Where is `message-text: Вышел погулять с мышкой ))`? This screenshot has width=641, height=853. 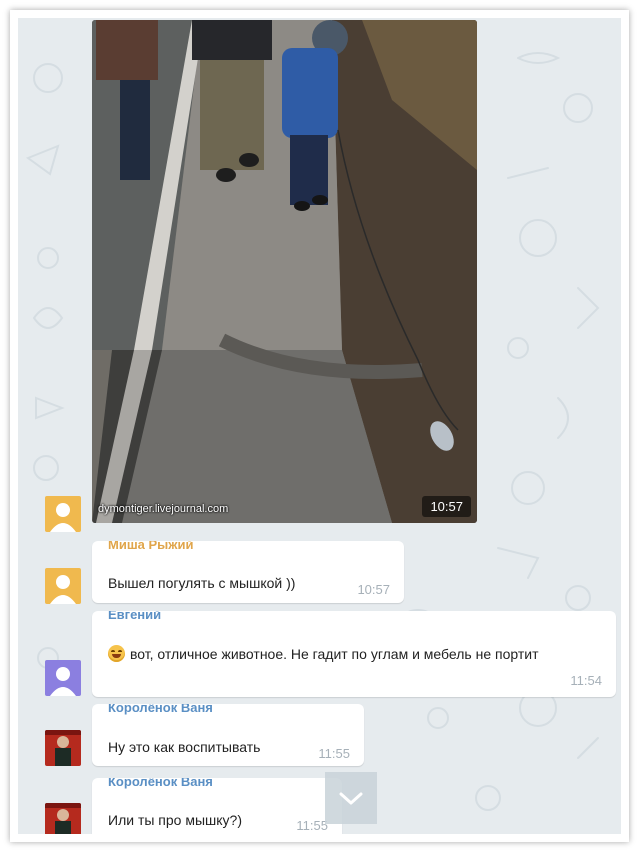
message-text: Вышел погулять с мышкой )) is located at coordinates (202, 583).